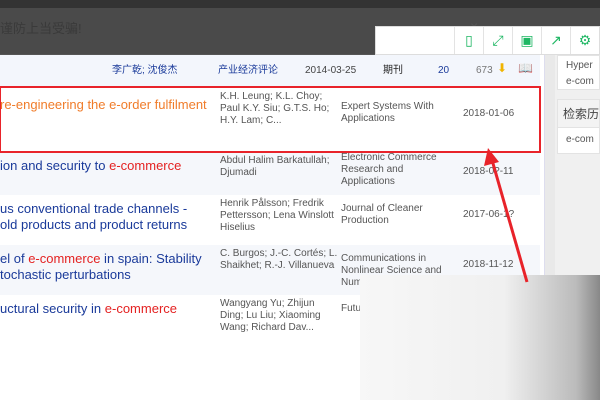 The width and height of the screenshot is (600, 400). I want to click on annotation-arrow, so click(509, 221).